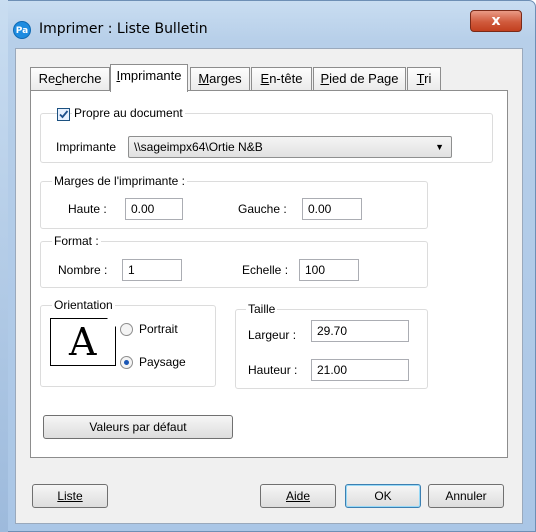 This screenshot has height=532, width=536. I want to click on orientation-legend: Orientation, so click(83, 305).